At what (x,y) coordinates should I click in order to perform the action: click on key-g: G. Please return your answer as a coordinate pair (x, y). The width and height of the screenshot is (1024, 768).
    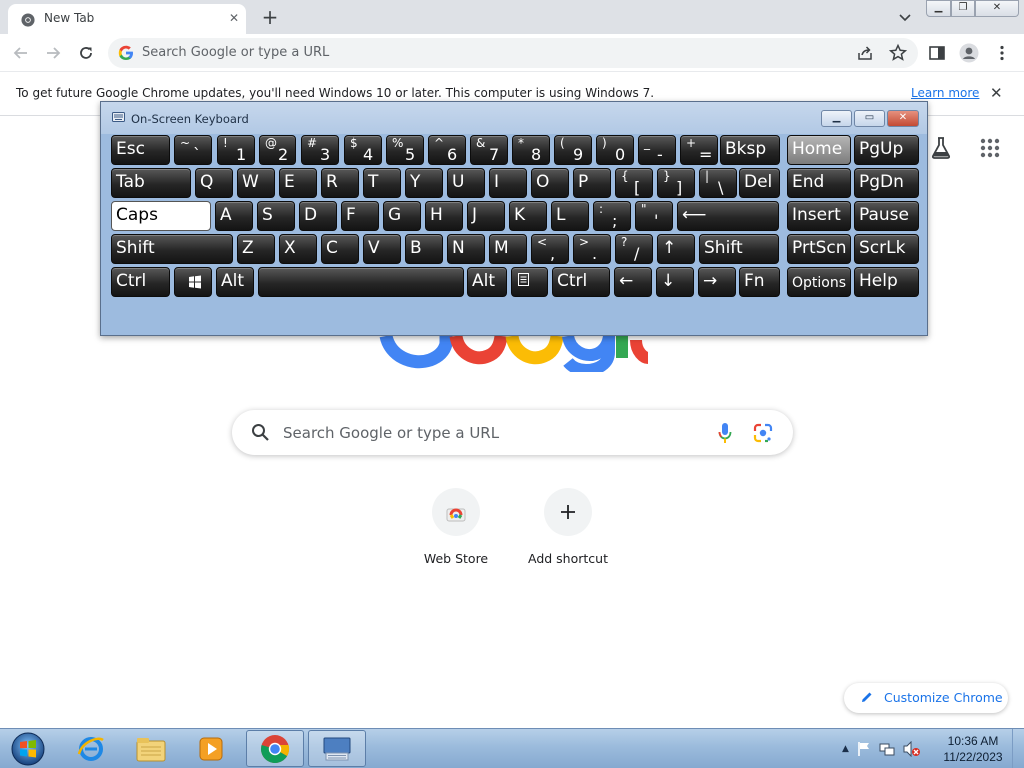
    Looking at the image, I should click on (402, 216).